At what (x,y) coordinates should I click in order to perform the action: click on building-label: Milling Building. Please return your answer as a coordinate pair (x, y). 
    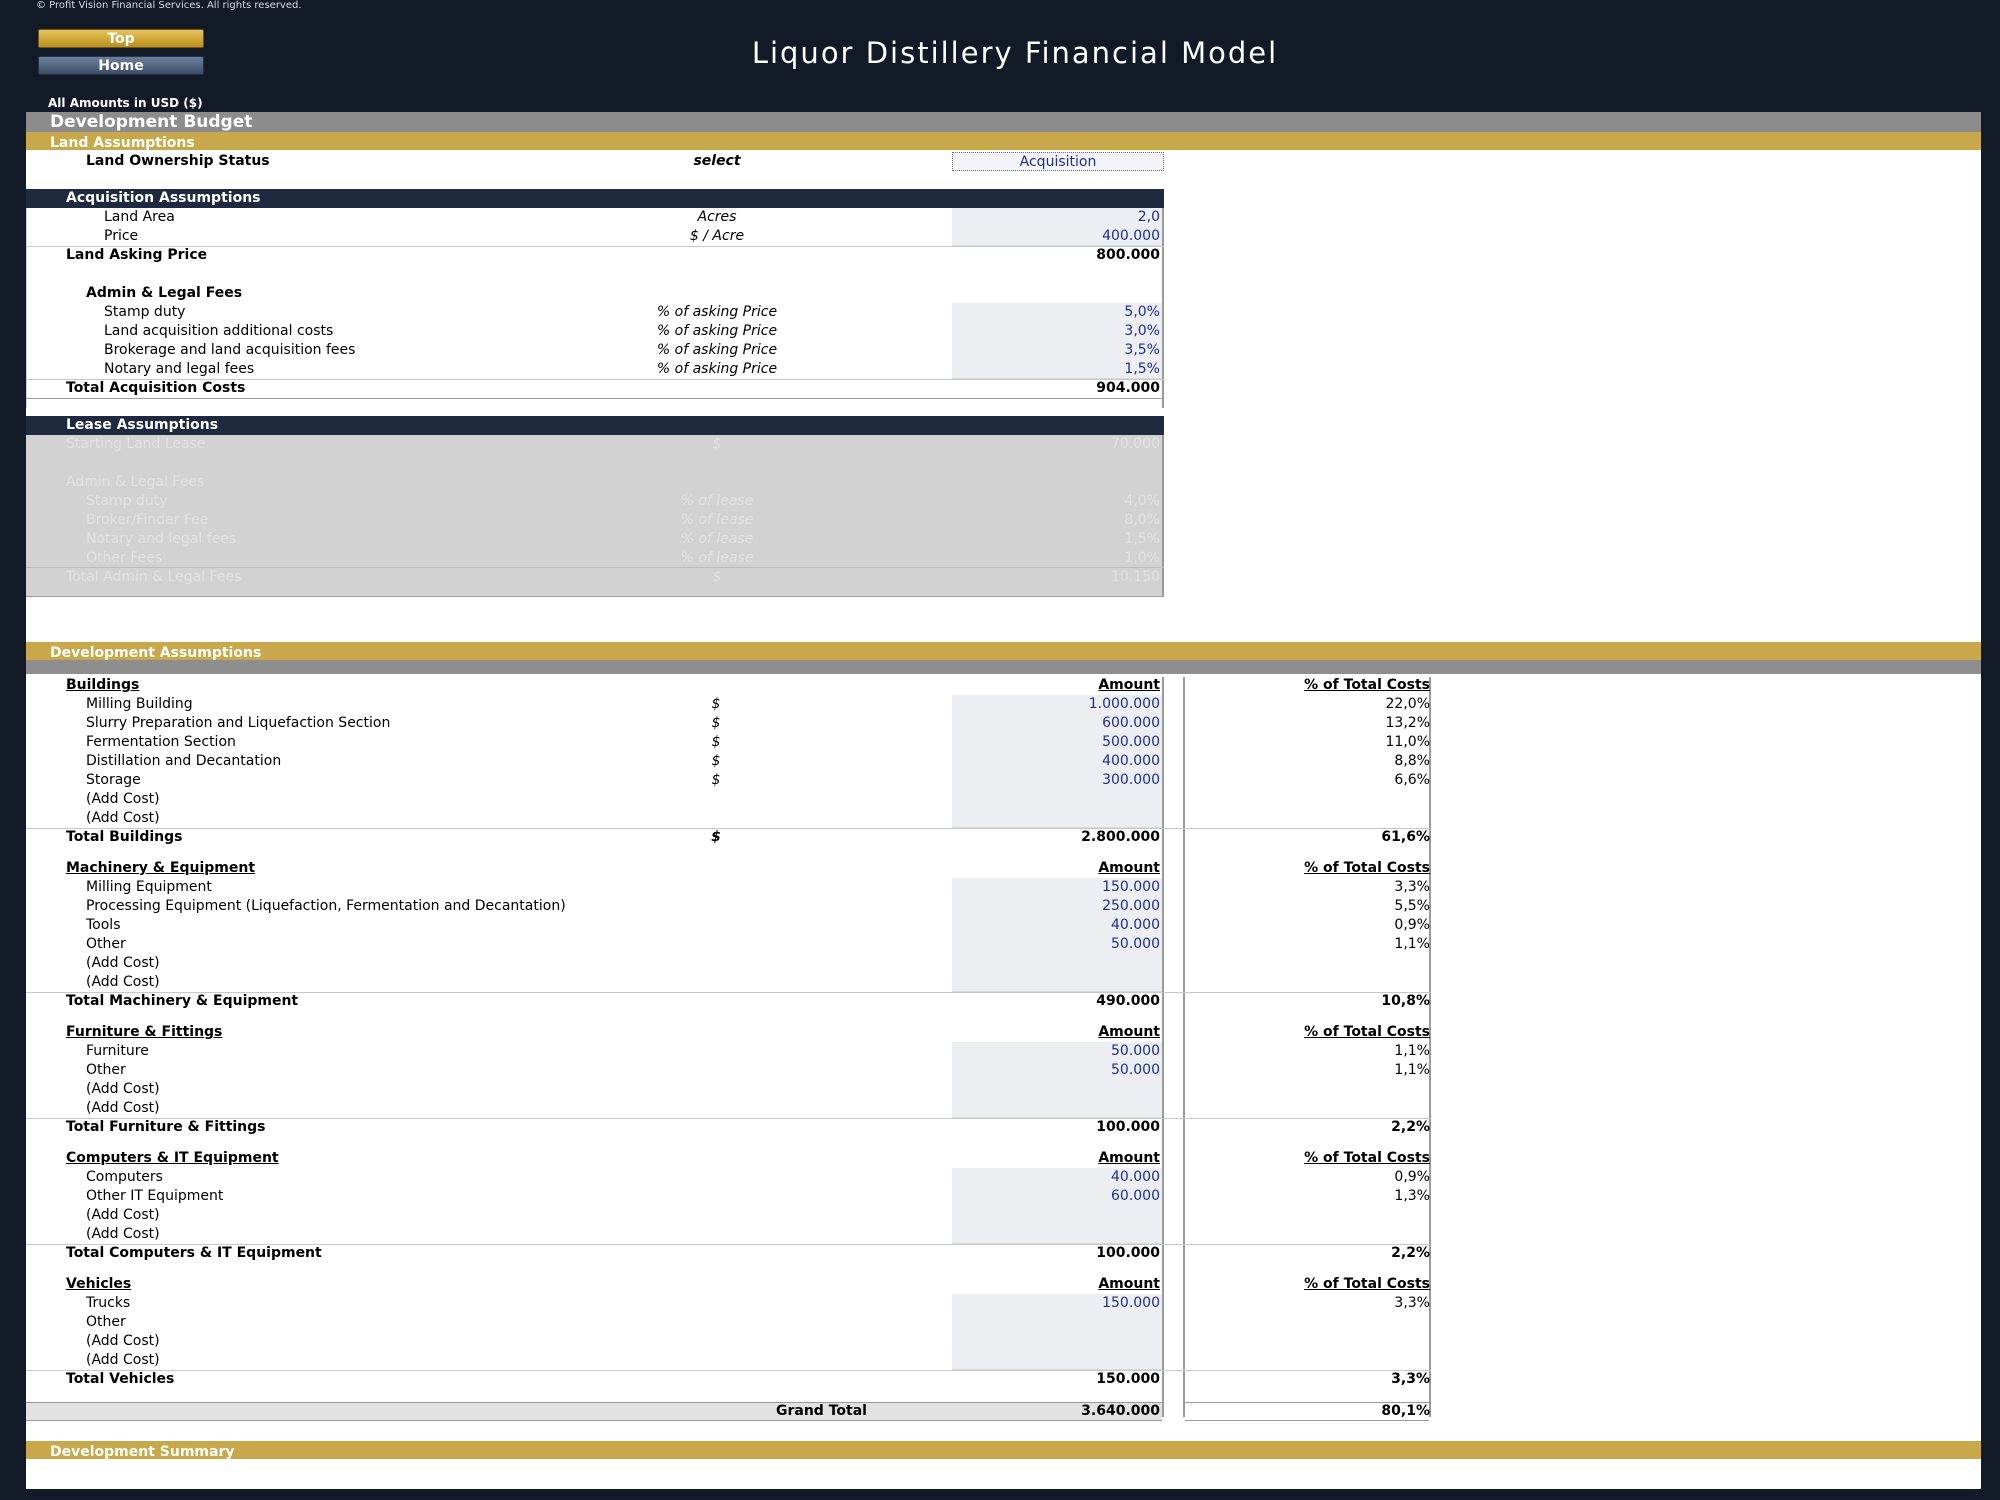
    Looking at the image, I should click on (139, 704).